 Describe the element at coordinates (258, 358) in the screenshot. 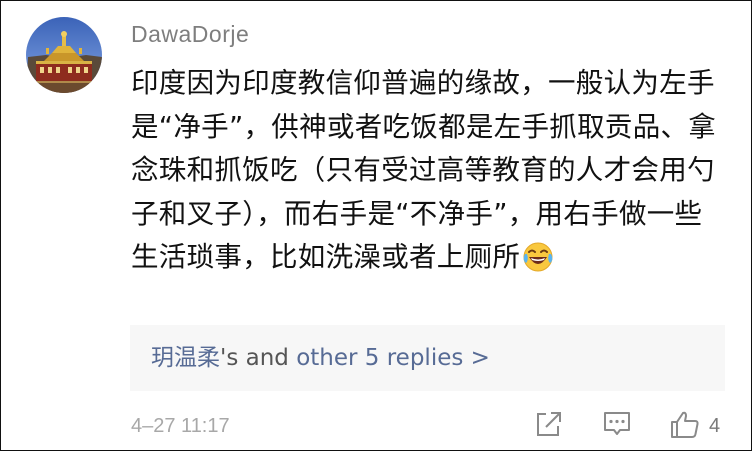

I see `replies-connector: 's and` at that location.